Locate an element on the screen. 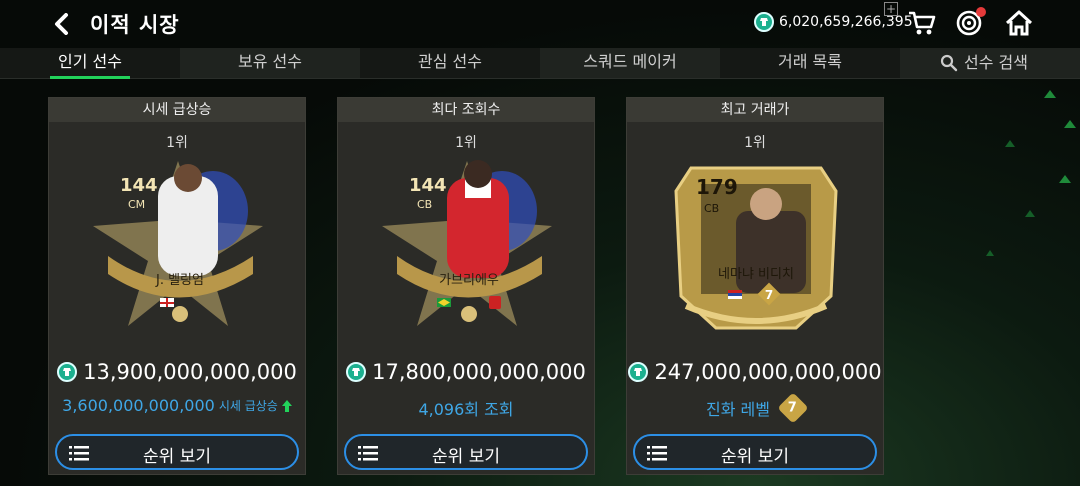 Image resolution: width=1080 pixels, height=486 pixels. price-row: 17,800,000,000,000 is located at coordinates (466, 372).